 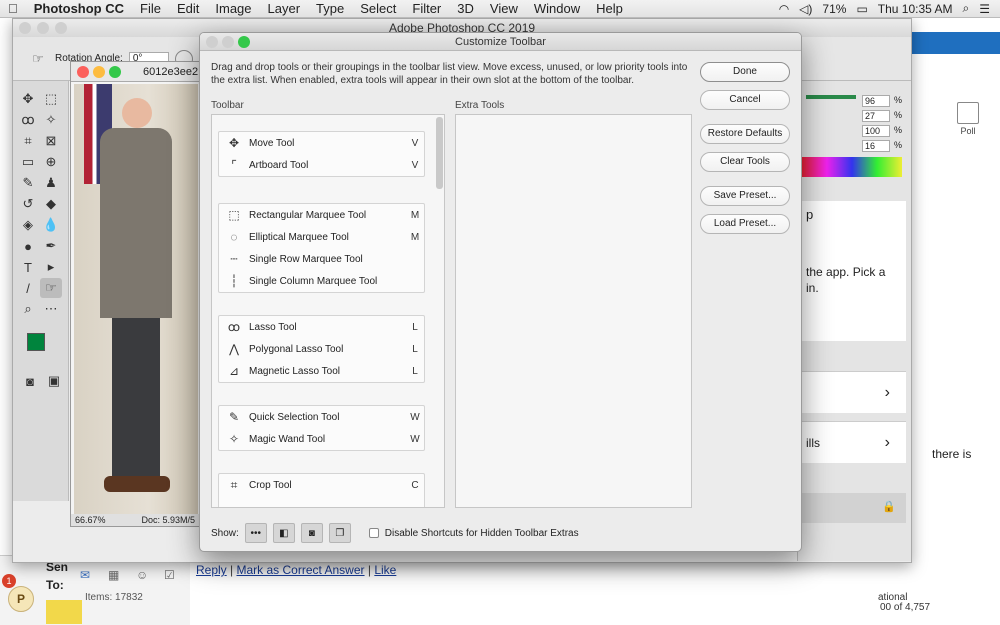 What do you see at coordinates (28, 246) in the screenshot?
I see `dodge-tool-icon: ●` at bounding box center [28, 246].